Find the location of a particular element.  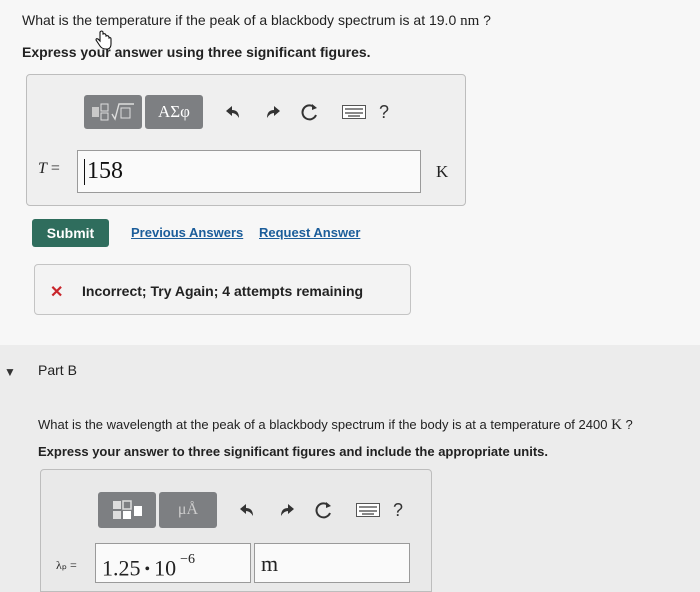

temperature-label: T = is located at coordinates (49, 168).